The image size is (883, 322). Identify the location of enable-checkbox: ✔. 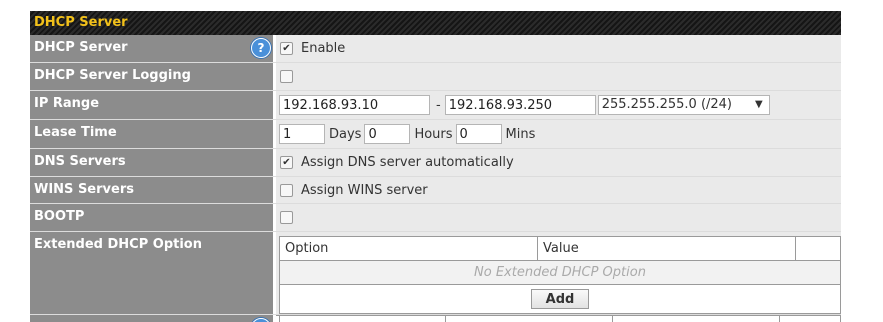
(286, 48).